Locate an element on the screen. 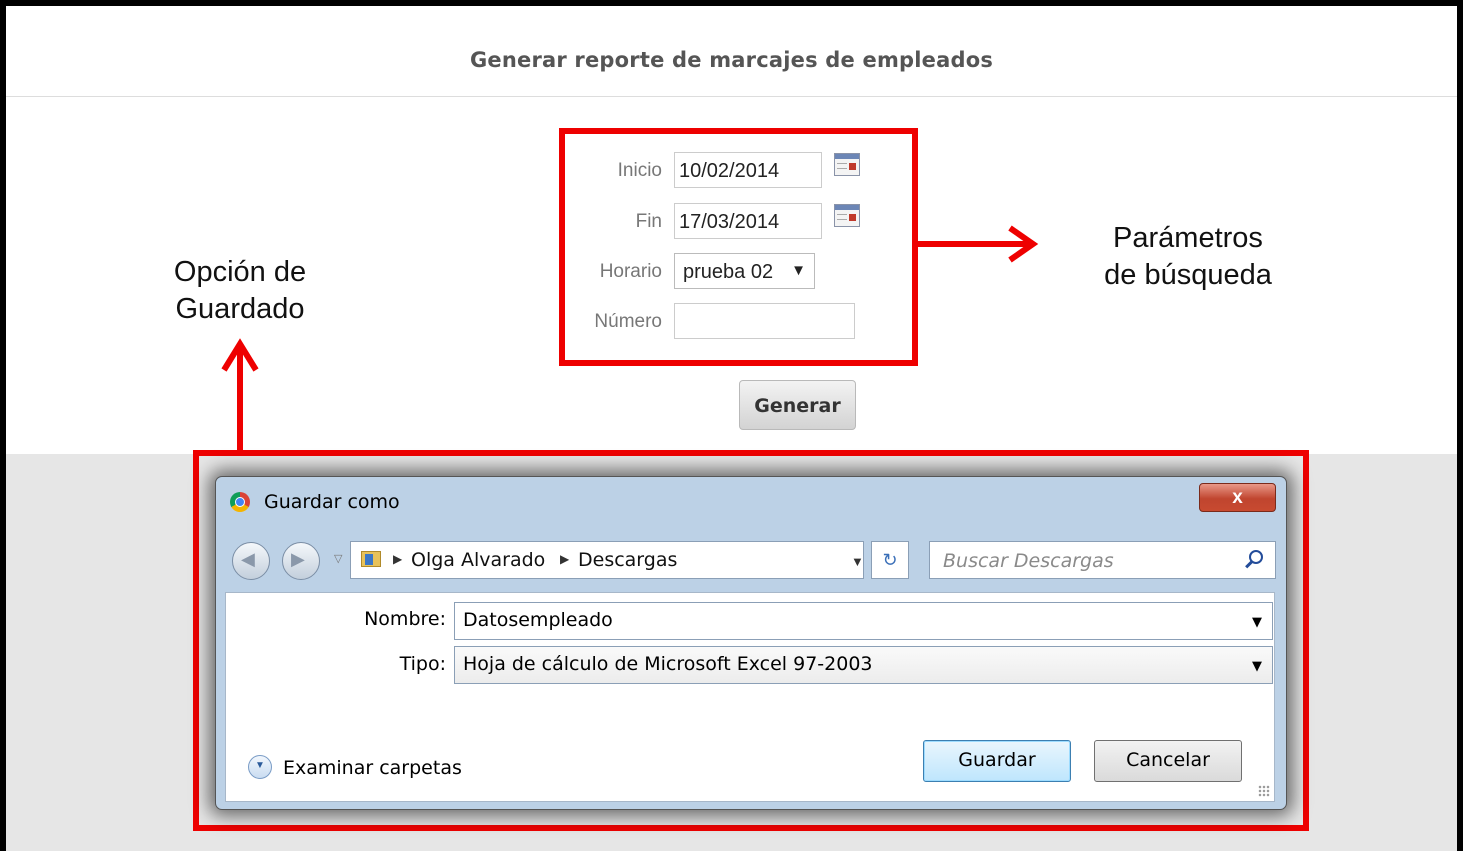  save-annotation-line2: Guardado is located at coordinates (240, 309).